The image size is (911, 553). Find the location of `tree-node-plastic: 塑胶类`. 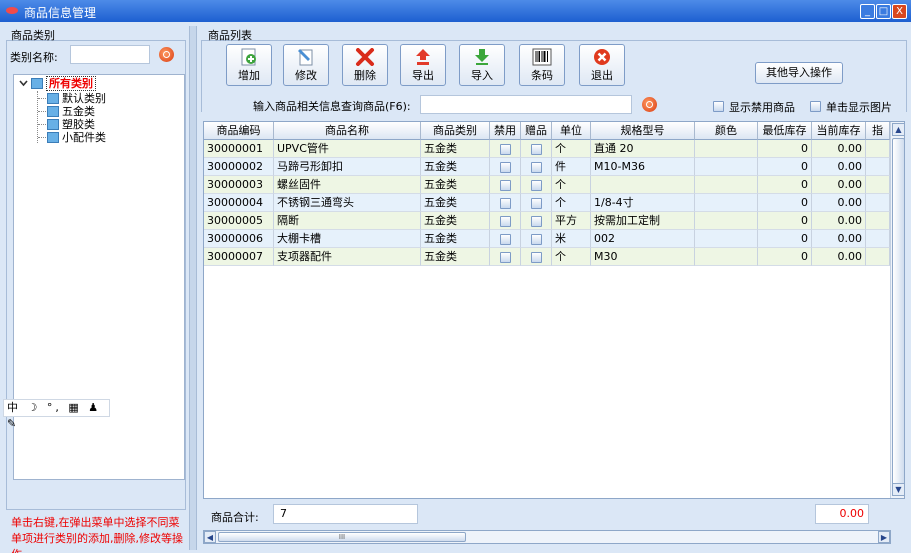

tree-node-plastic: 塑胶类 is located at coordinates (71, 124).